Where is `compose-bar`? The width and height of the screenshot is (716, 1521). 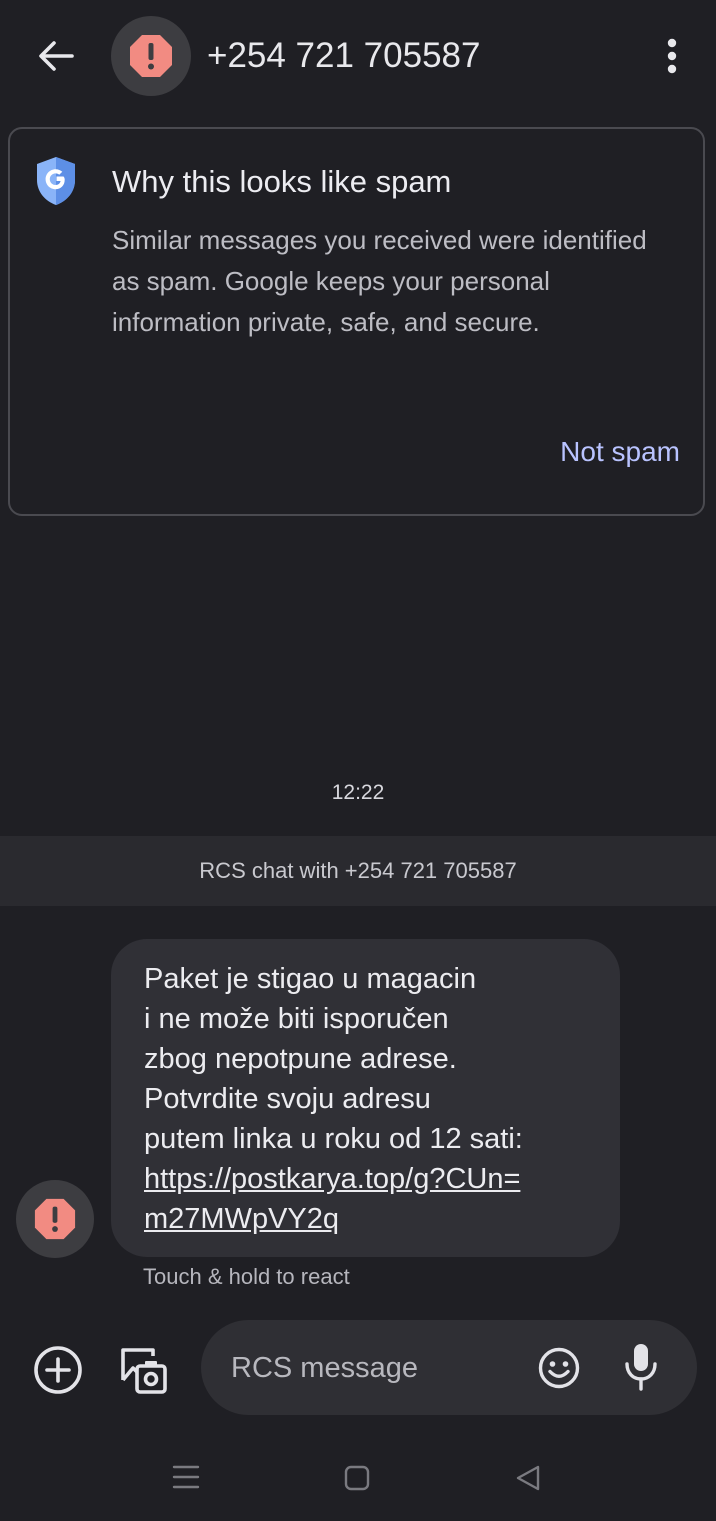 compose-bar is located at coordinates (449, 1367).